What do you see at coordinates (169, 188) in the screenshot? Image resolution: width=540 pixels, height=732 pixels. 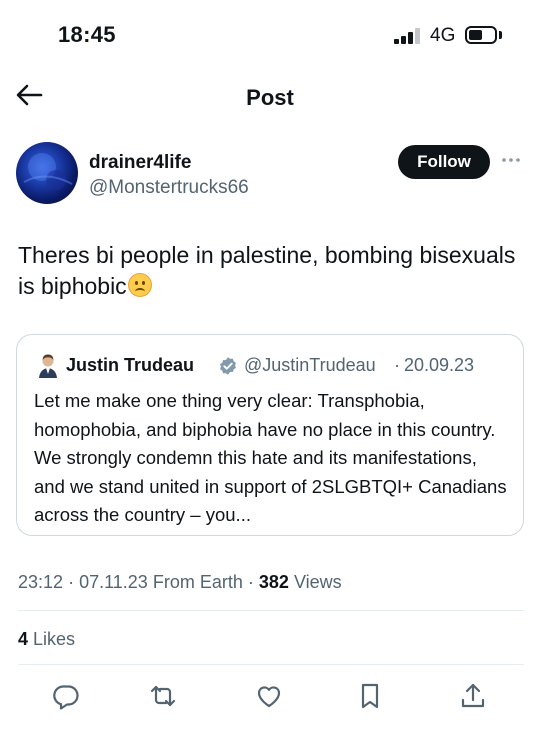 I see `author-handle: @Monstertrucks66` at bounding box center [169, 188].